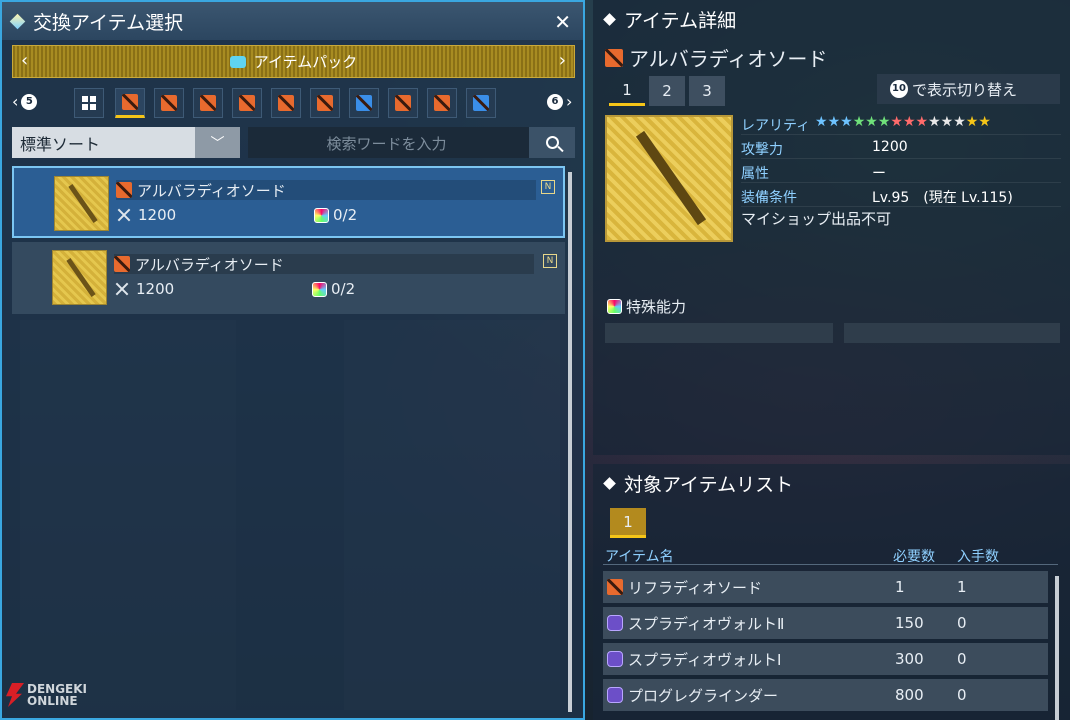  What do you see at coordinates (900, 587) in the screenshot?
I see `row-required: 1` at bounding box center [900, 587].